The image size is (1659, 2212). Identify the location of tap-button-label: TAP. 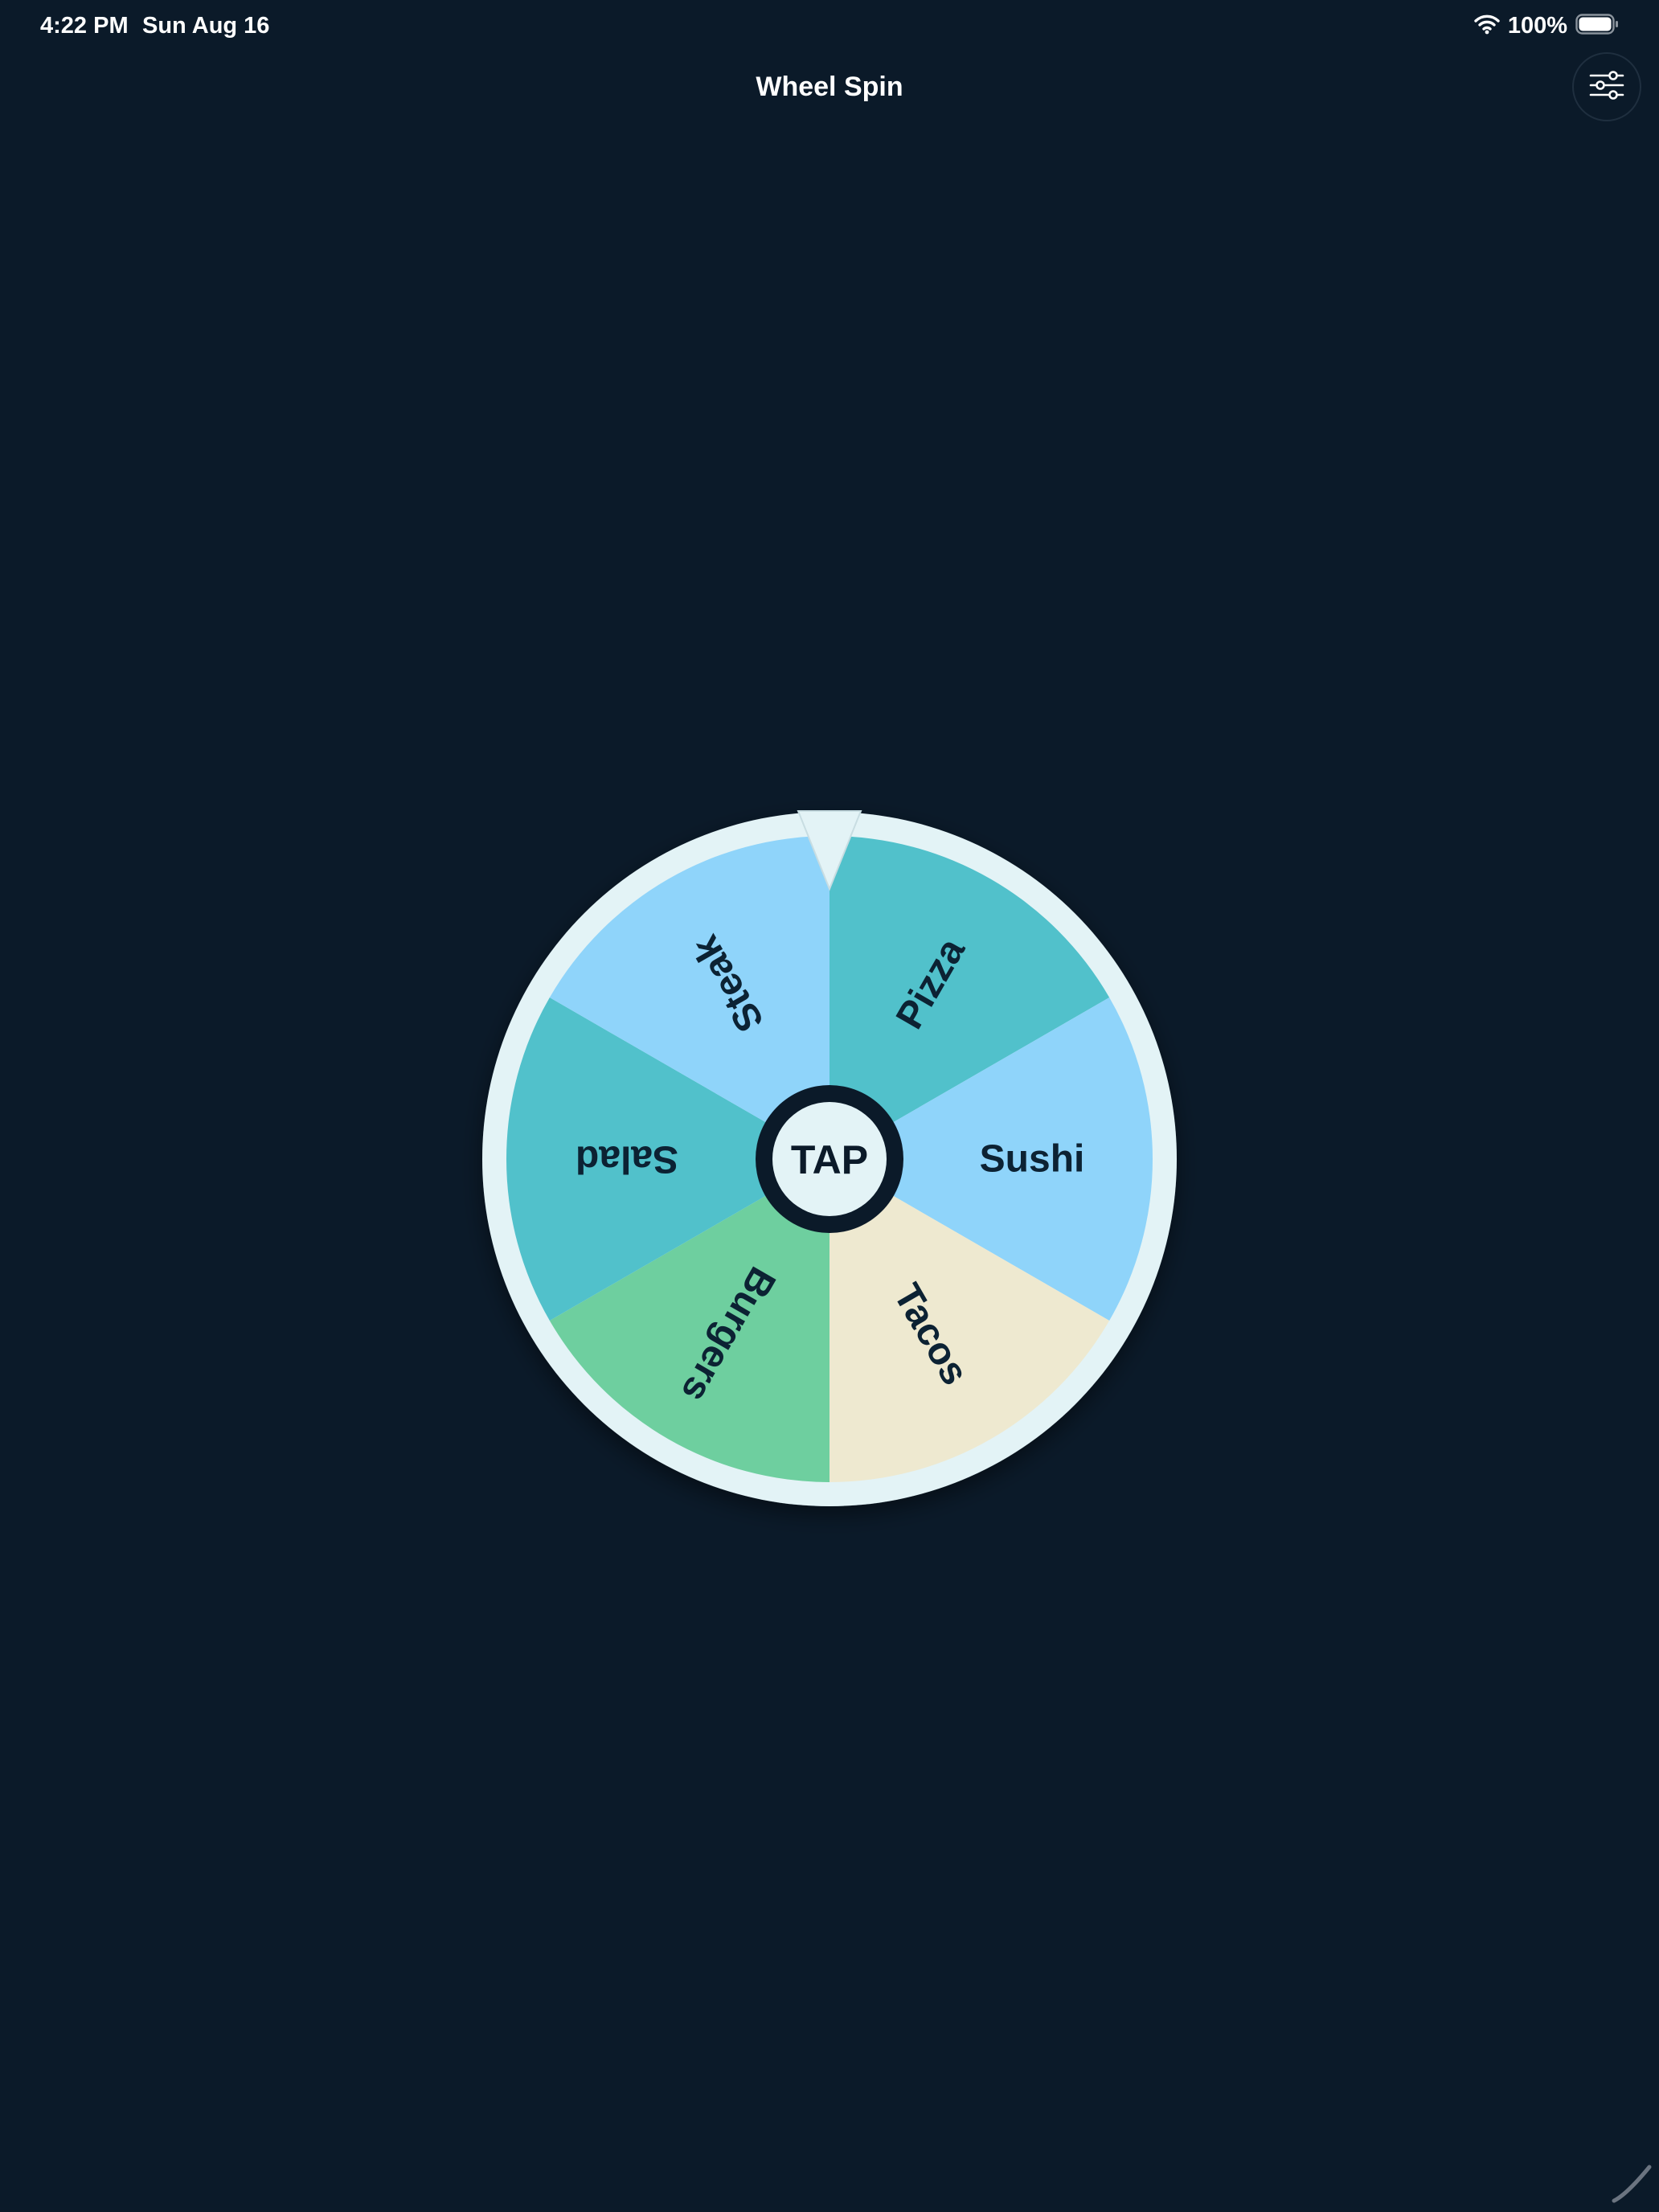
(829, 1159).